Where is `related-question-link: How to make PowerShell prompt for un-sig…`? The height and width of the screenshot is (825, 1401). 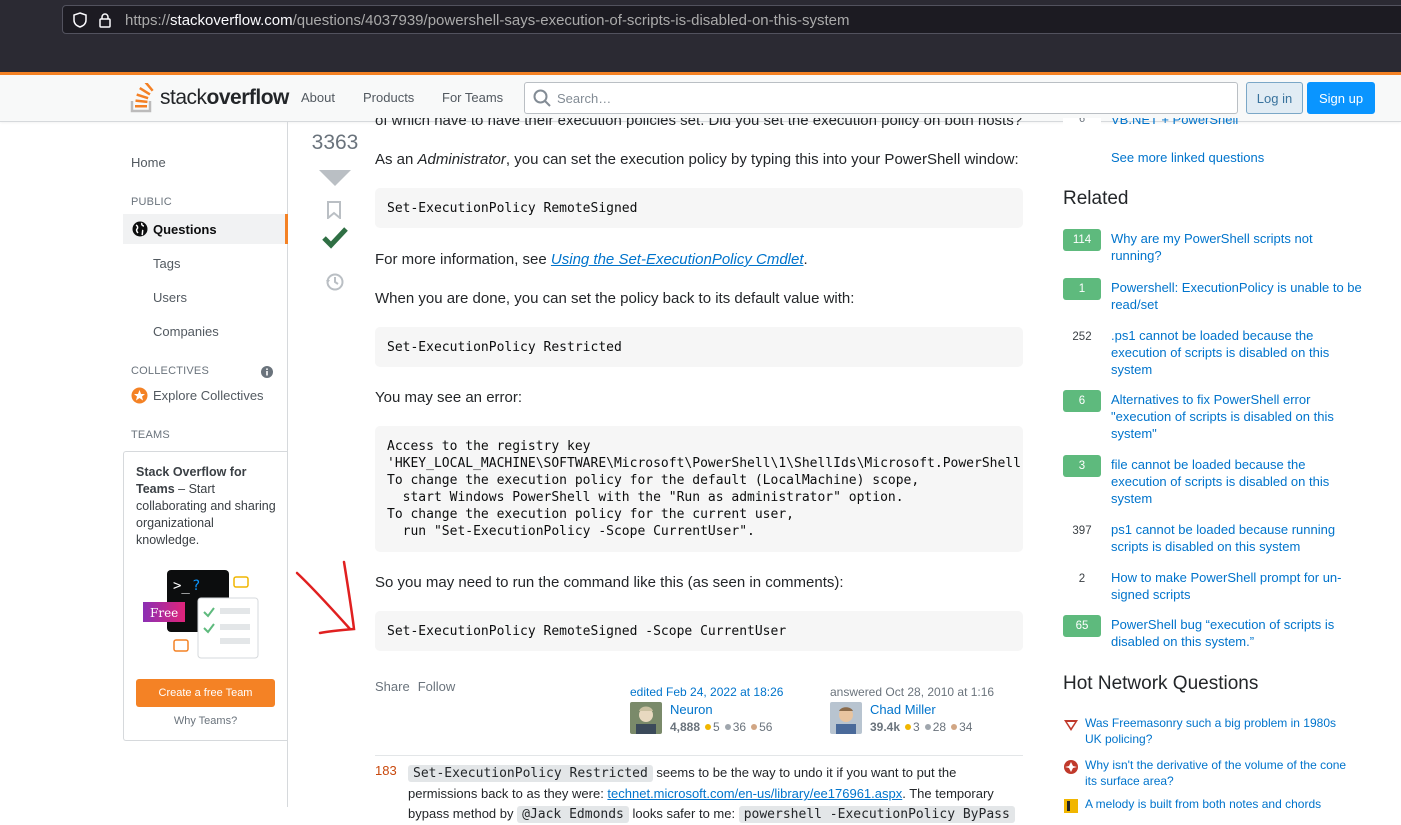 related-question-link: How to make PowerShell prompt for un-sig… is located at coordinates (1237, 586).